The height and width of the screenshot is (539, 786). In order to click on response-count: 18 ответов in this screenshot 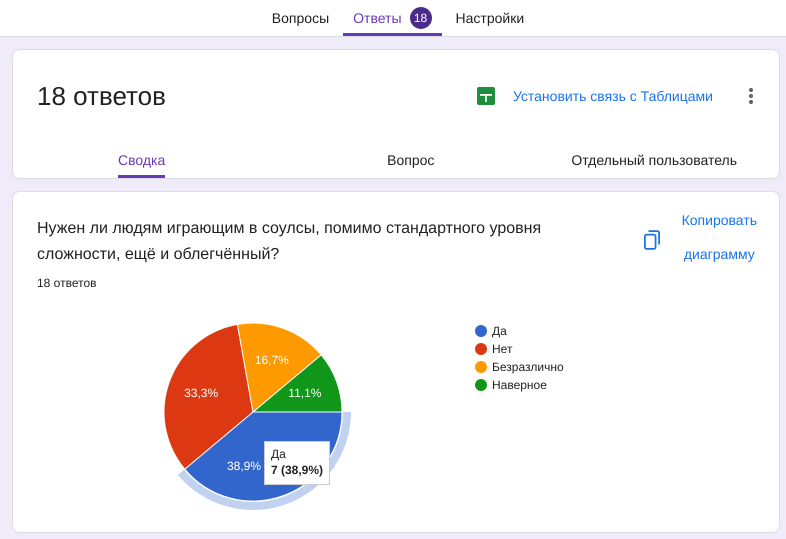, I will do `click(67, 283)`.